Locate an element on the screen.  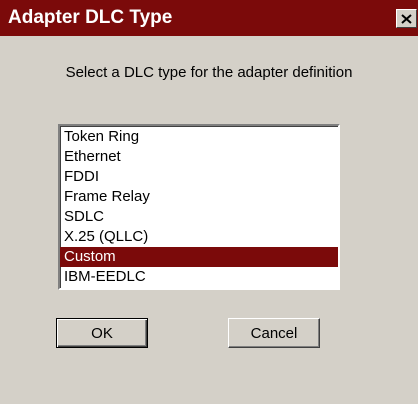
list-item: IBM-EEDLC is located at coordinates (199, 277).